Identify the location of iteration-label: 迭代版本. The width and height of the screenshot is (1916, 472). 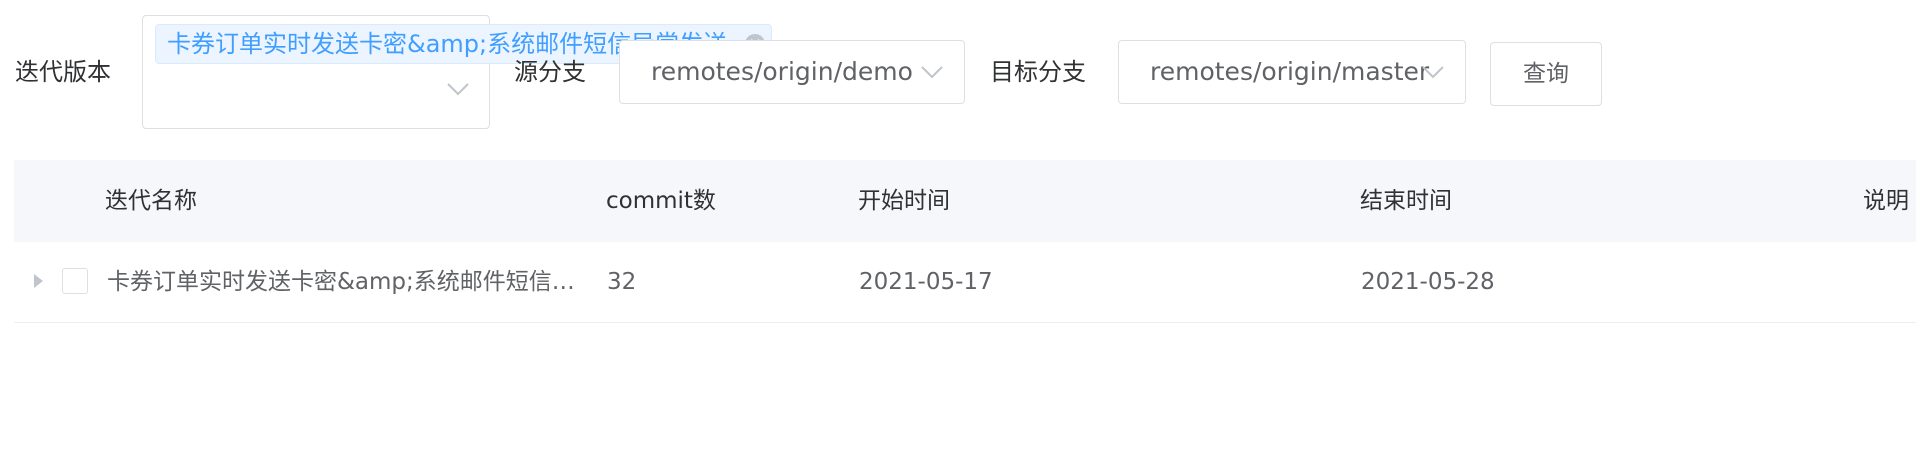
(63, 72).